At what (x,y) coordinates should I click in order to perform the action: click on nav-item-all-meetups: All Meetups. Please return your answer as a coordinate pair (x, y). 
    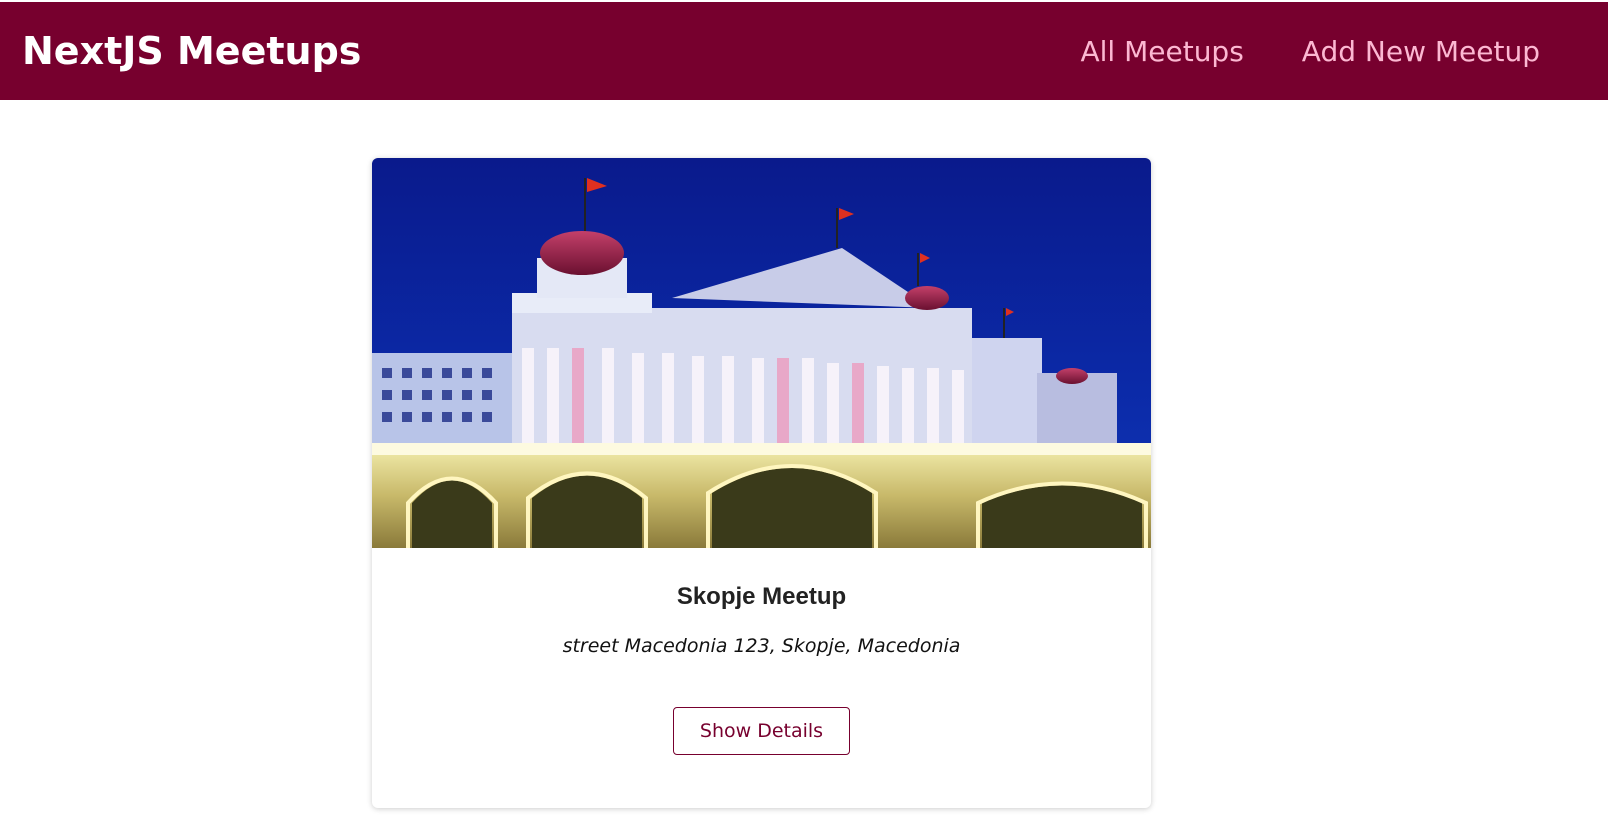
    Looking at the image, I should click on (1161, 51).